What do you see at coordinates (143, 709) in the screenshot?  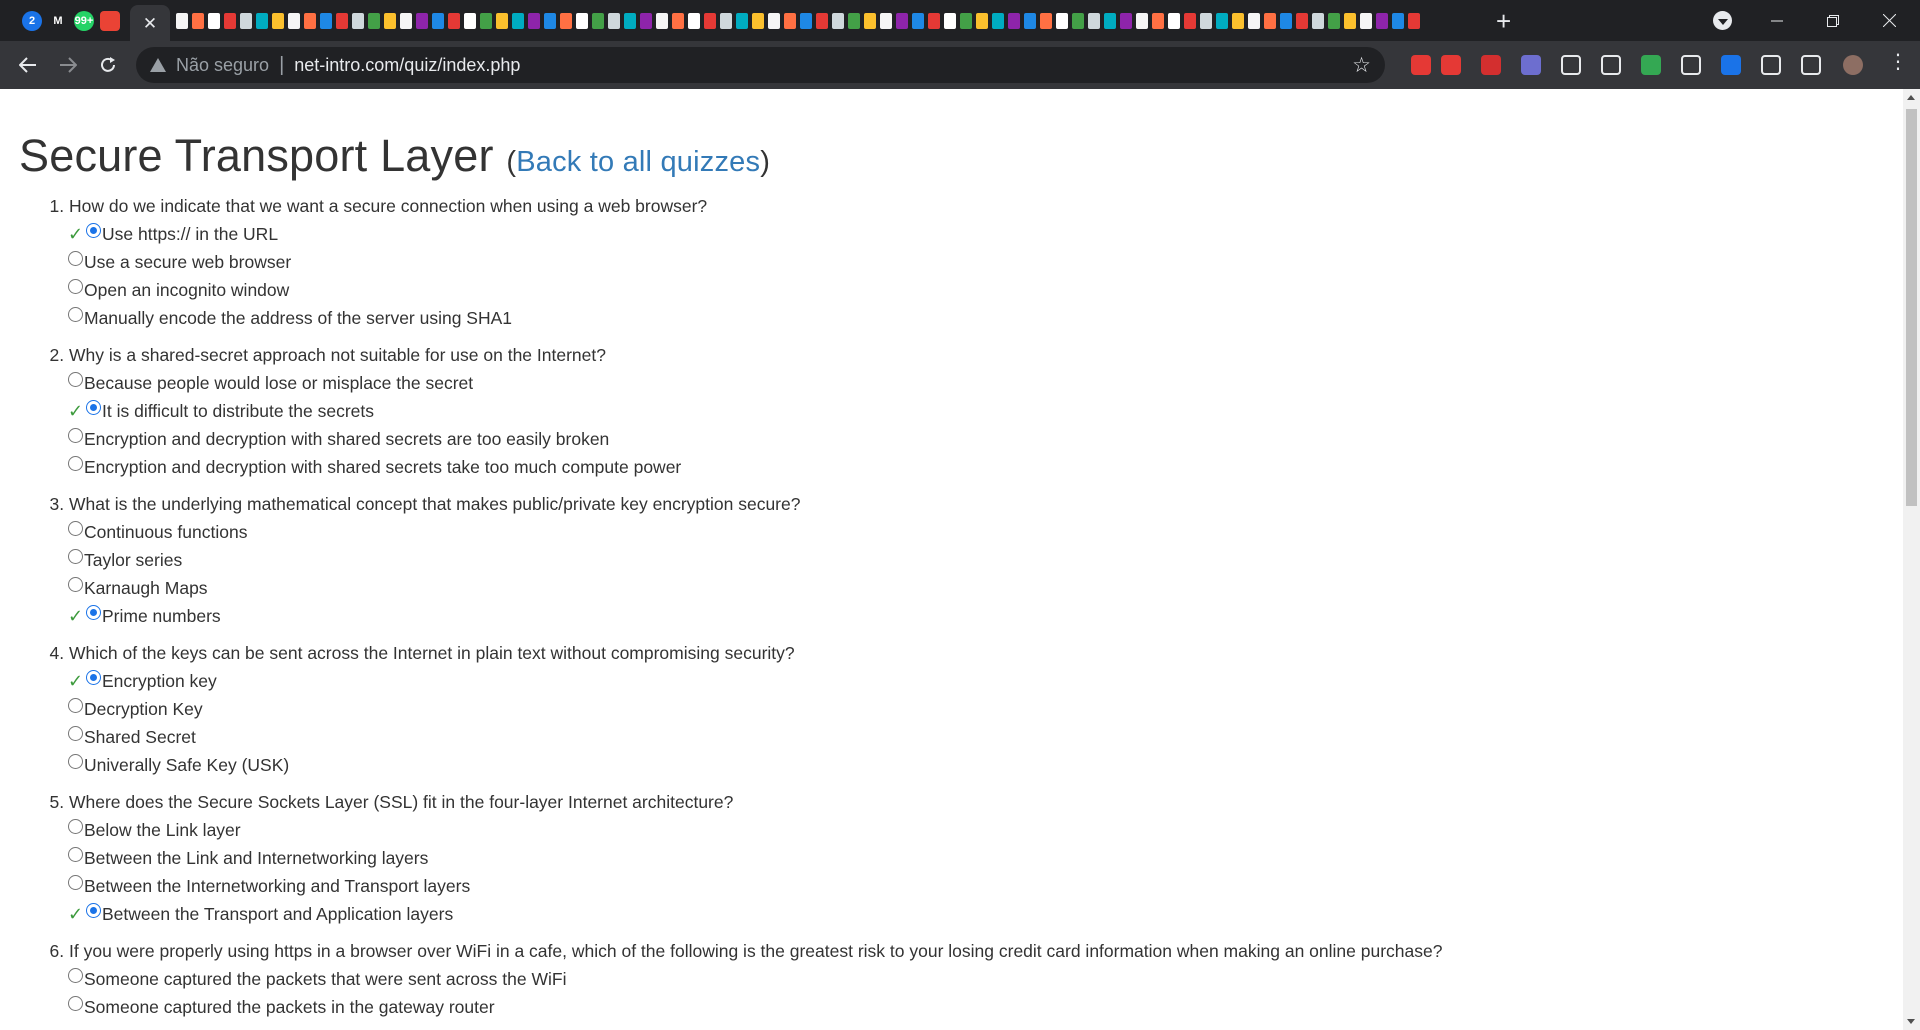 I see `answer-label: Decryption Key` at bounding box center [143, 709].